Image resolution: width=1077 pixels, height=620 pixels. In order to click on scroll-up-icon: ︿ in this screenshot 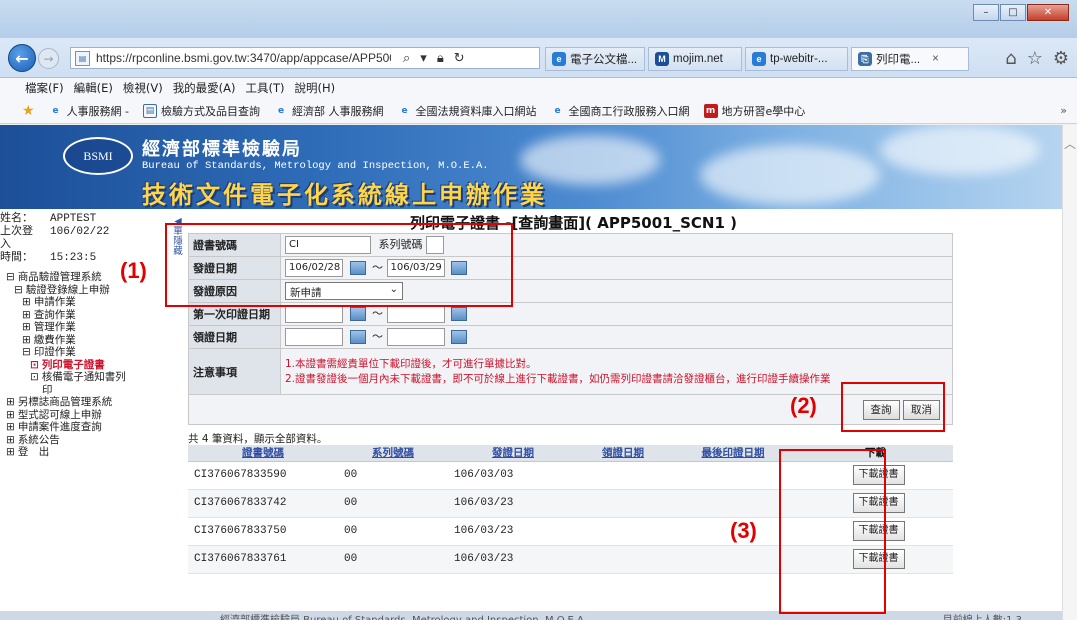, I will do `click(1070, 143)`.